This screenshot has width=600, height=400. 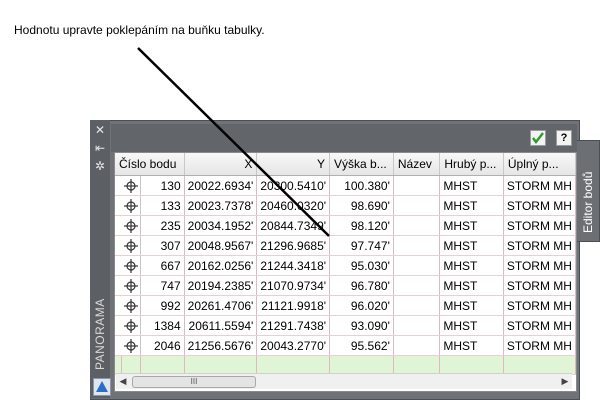 I want to click on table-cell: 98.120', so click(x=361, y=225).